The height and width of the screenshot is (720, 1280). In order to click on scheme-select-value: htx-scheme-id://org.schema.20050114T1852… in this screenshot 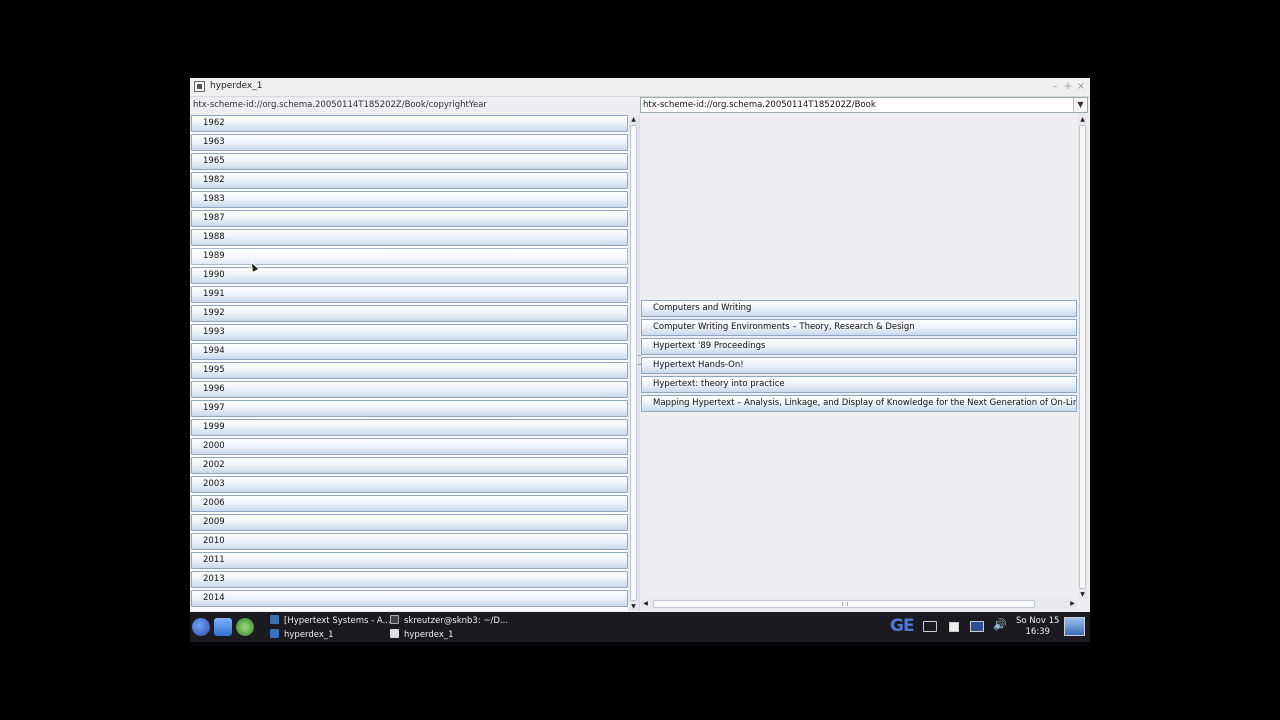, I will do `click(759, 105)`.